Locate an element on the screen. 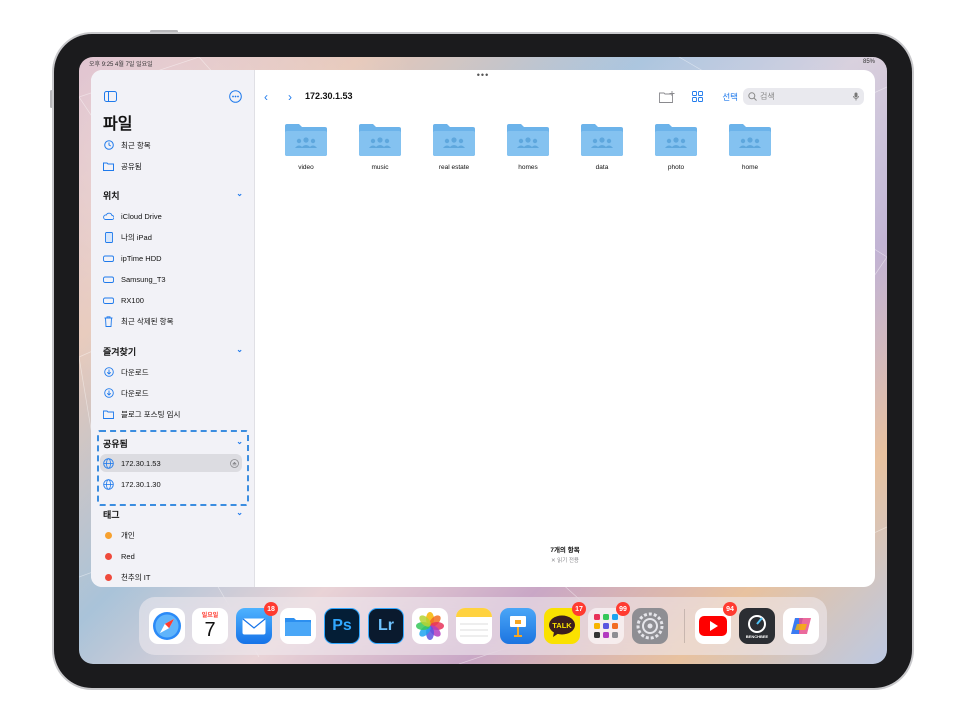 This screenshot has height=723, width=966. sidebar-item-icloud: iCloud Drive is located at coordinates (175, 216).